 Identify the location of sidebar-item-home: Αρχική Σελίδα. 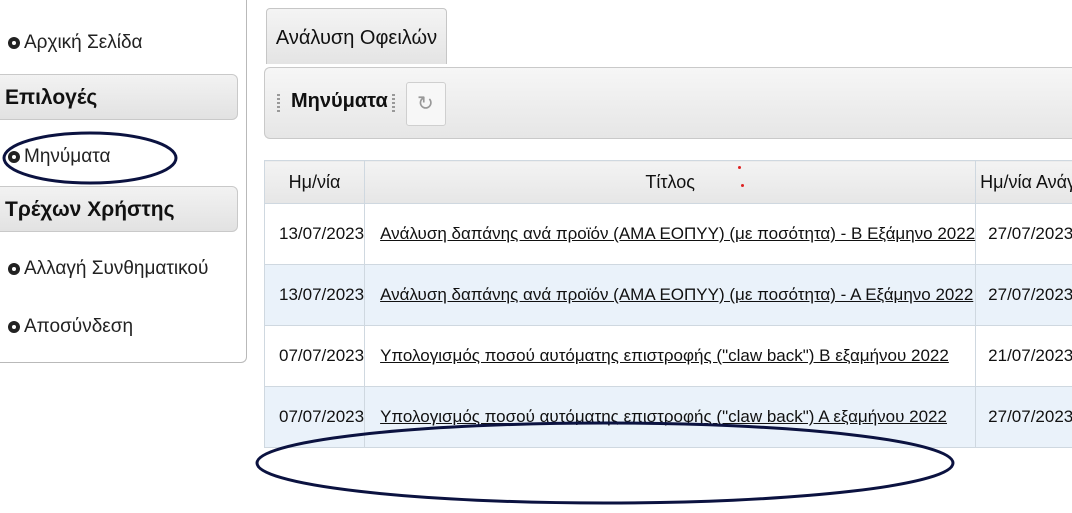
(75, 43).